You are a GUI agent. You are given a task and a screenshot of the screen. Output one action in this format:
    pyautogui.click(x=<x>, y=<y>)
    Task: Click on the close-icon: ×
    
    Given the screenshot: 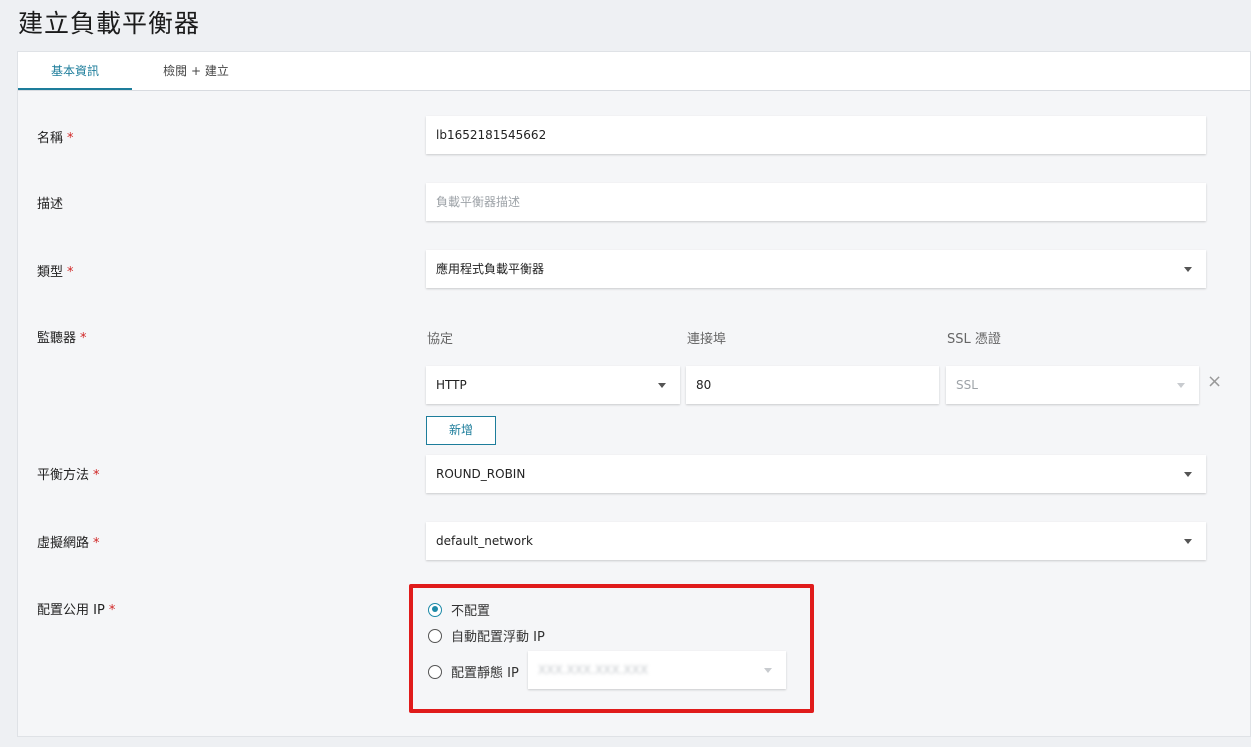 What is the action you would take?
    pyautogui.click(x=1214, y=382)
    